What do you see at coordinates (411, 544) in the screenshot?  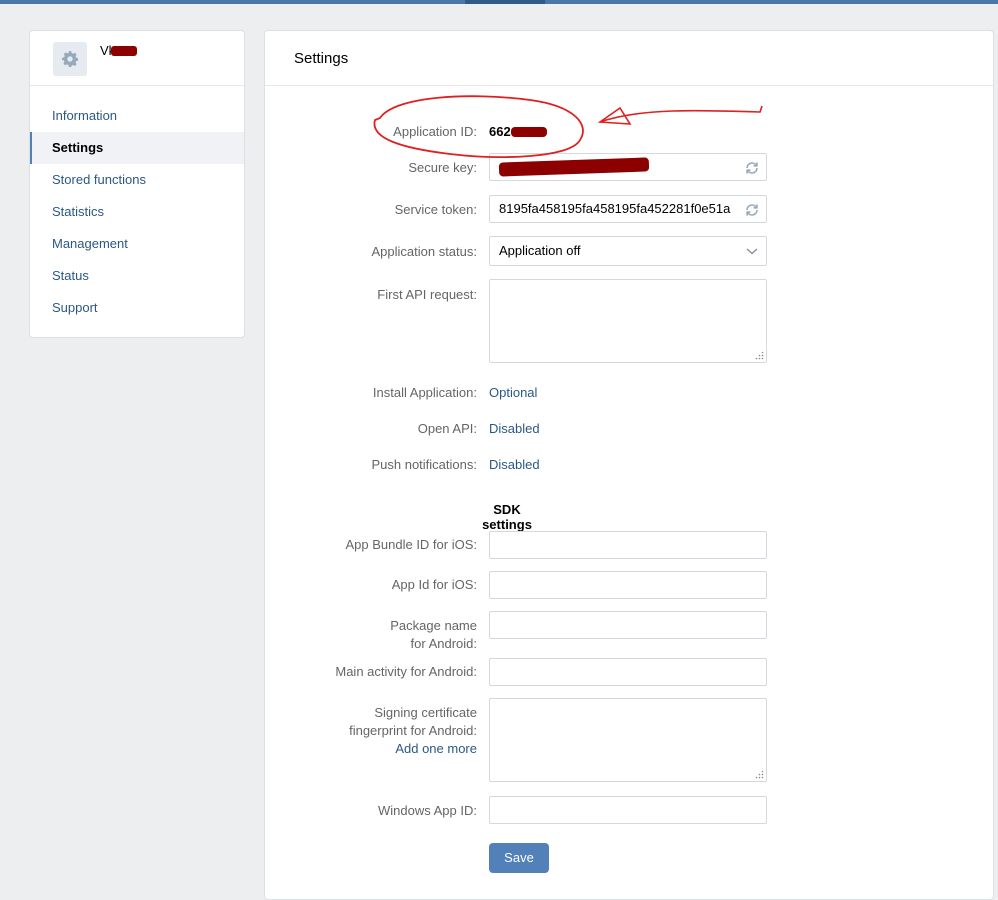 I see `bundle-ios-label: App Bundle ID for iOS:` at bounding box center [411, 544].